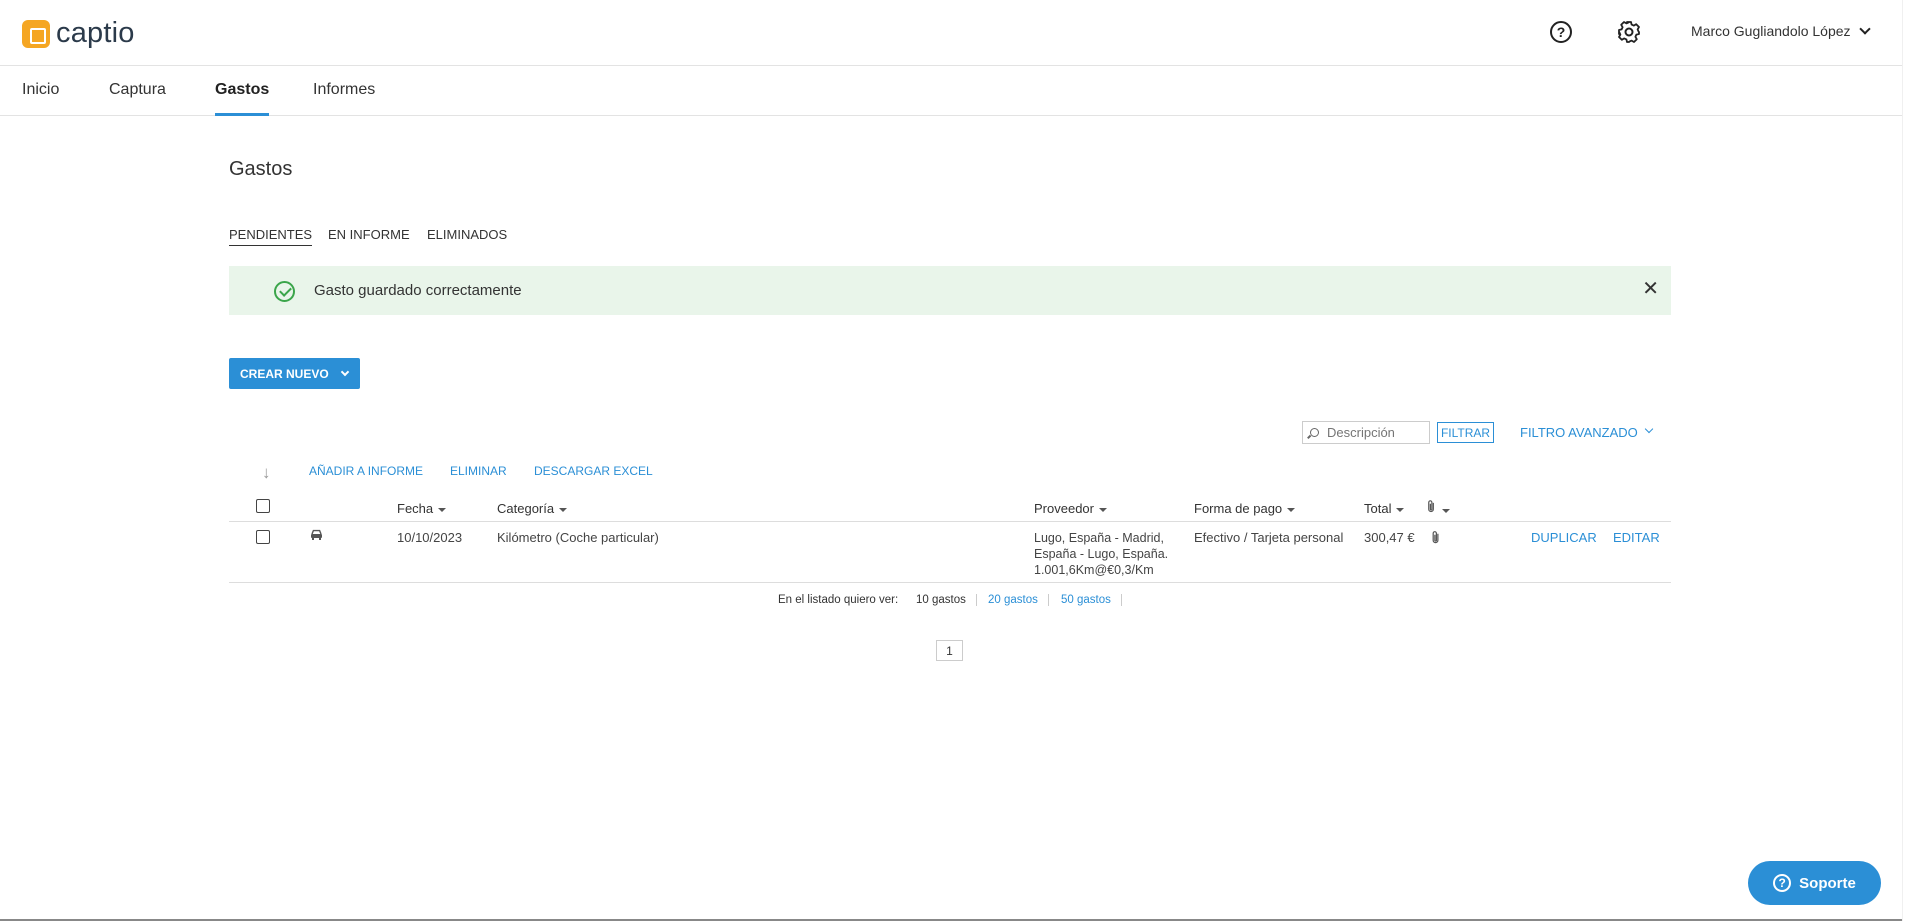  What do you see at coordinates (263, 506) in the screenshot?
I see `select-all-checkbox` at bounding box center [263, 506].